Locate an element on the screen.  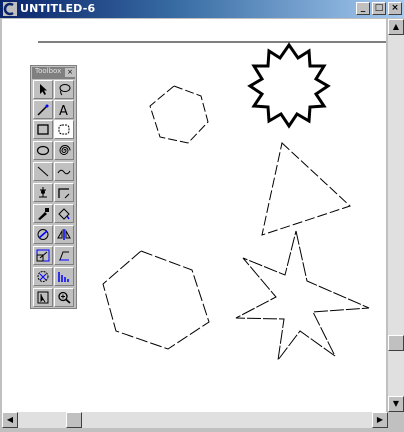
horizontal-scroll-thumb is located at coordinates (74, 420).